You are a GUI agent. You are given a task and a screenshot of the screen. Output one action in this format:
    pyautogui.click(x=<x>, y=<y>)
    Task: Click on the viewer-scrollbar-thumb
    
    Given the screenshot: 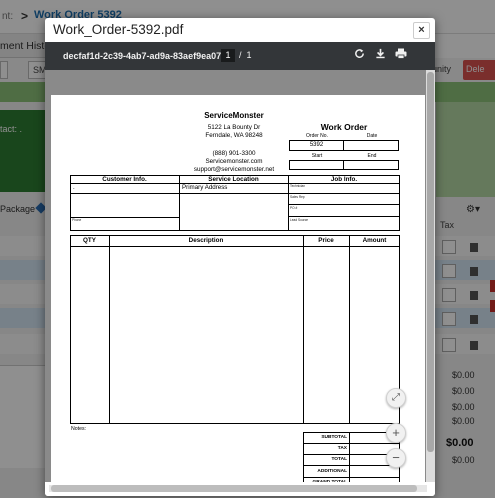 What is the action you would take?
    pyautogui.click(x=430, y=262)
    